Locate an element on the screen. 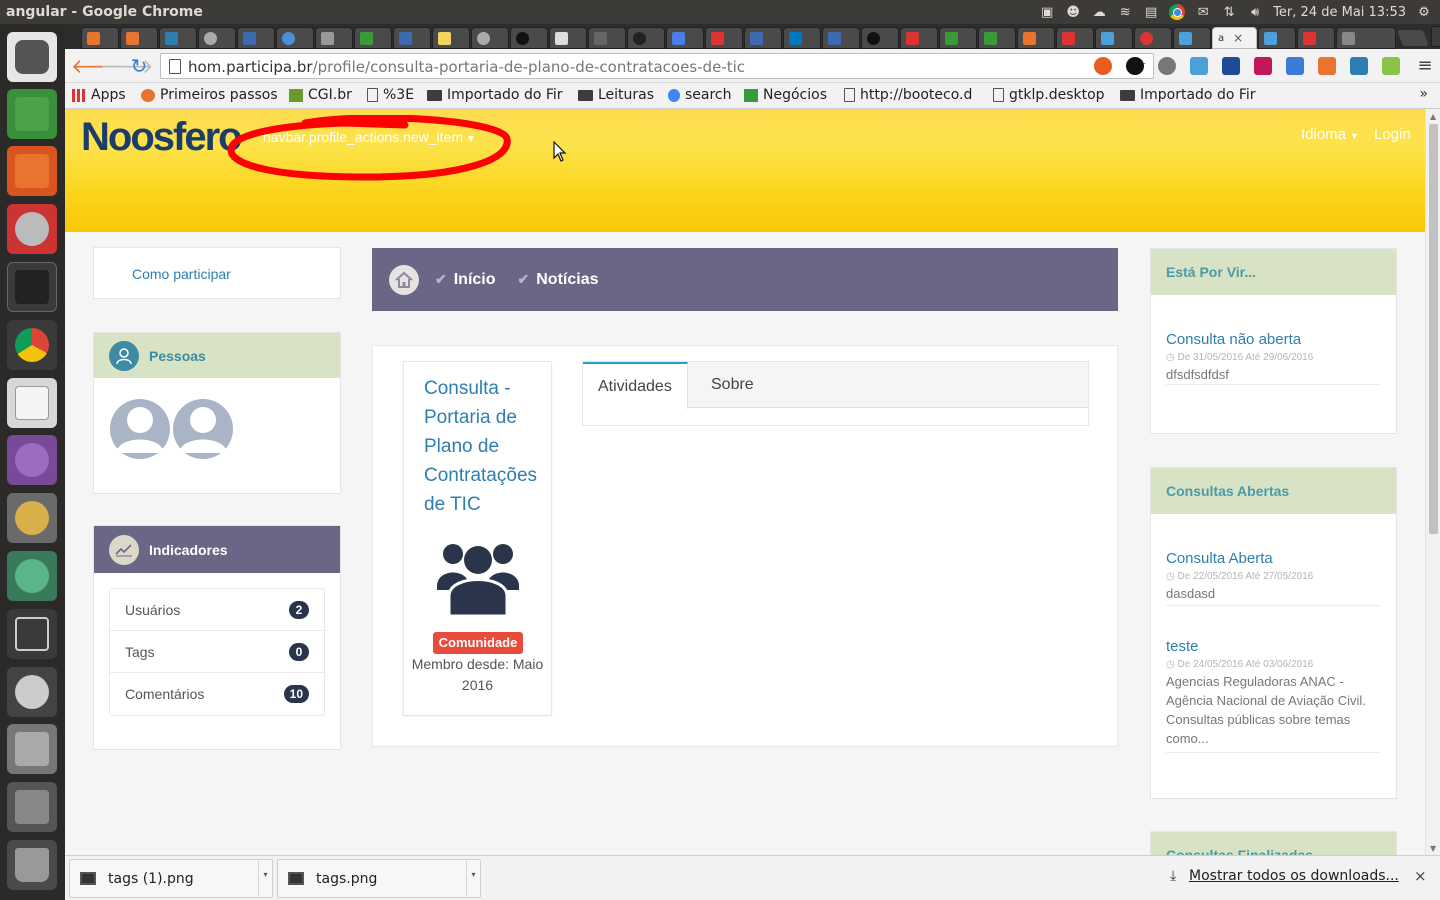 The height and width of the screenshot is (900, 1440). page-info-icon is located at coordinates (175, 66).